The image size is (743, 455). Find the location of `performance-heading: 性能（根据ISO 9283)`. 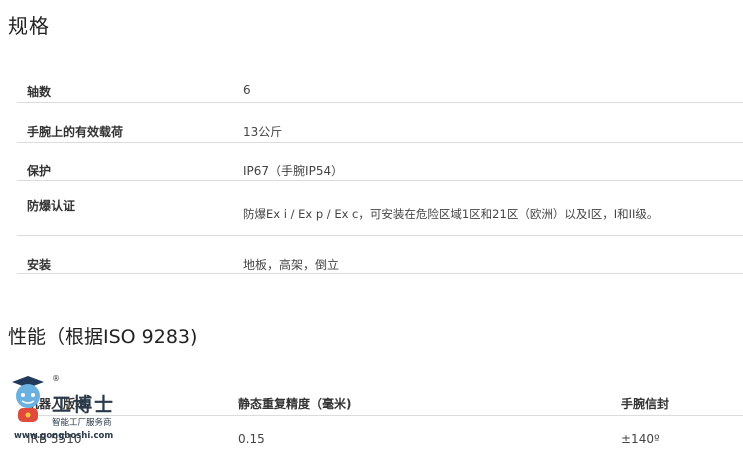

performance-heading: 性能（根据ISO 9283) is located at coordinates (103, 337).